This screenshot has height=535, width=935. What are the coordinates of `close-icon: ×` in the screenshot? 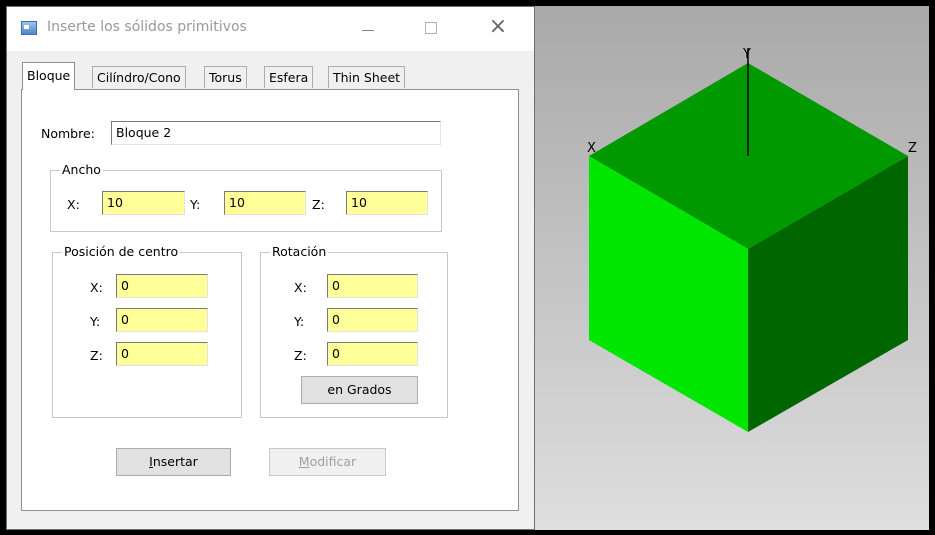 It's located at (498, 26).